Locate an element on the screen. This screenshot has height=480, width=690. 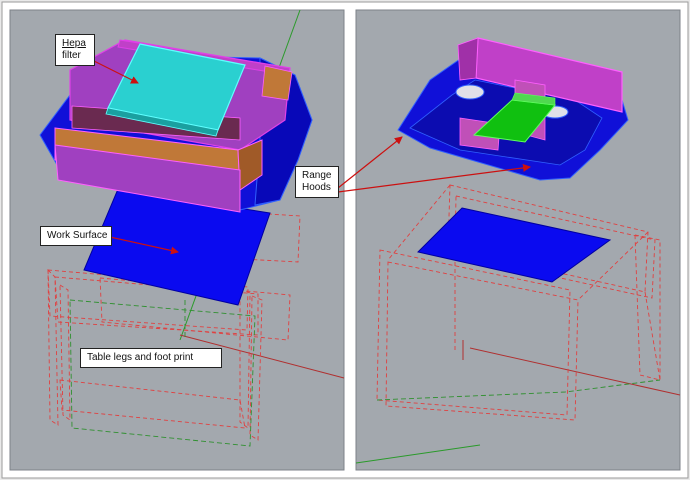
range-hoods-label: Range Hoods is located at coordinates (317, 182).